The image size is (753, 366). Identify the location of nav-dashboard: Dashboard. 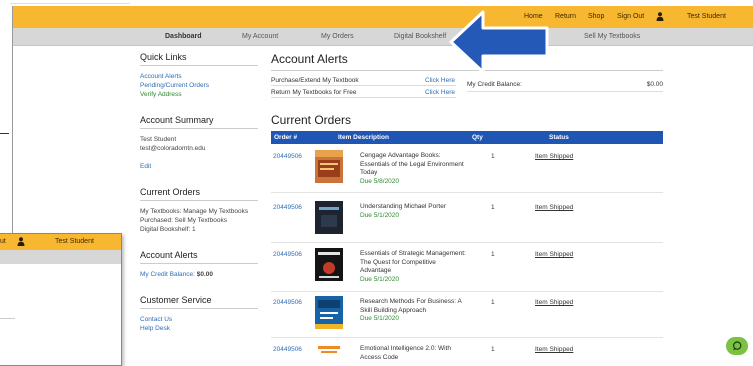
(183, 36).